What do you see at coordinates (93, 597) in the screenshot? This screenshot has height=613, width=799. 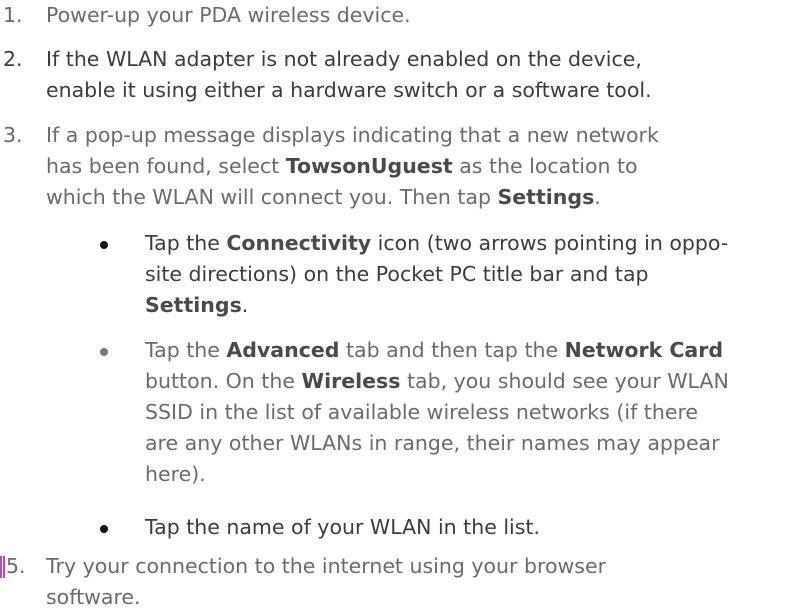 I see `step-text-line: software.` at bounding box center [93, 597].